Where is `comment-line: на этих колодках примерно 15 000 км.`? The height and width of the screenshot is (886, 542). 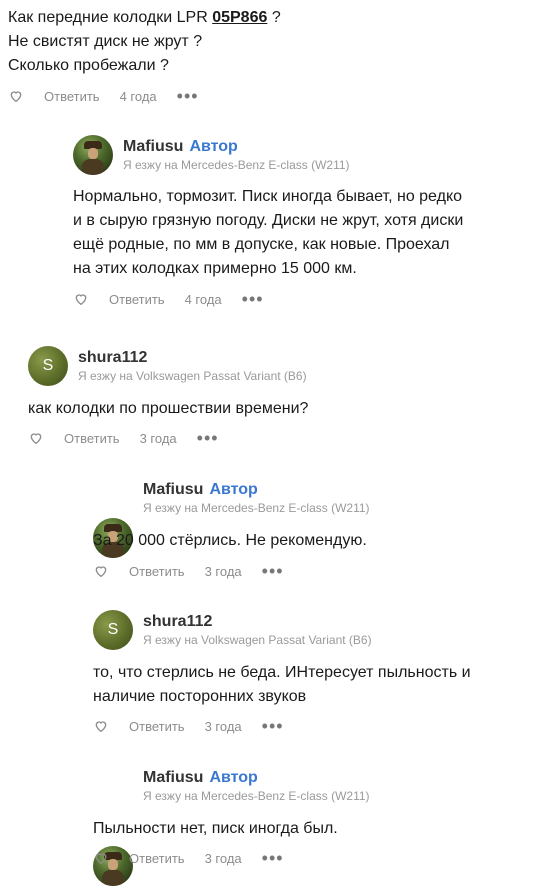
comment-line: на этих колодках примерно 15 000 км. is located at coordinates (215, 268).